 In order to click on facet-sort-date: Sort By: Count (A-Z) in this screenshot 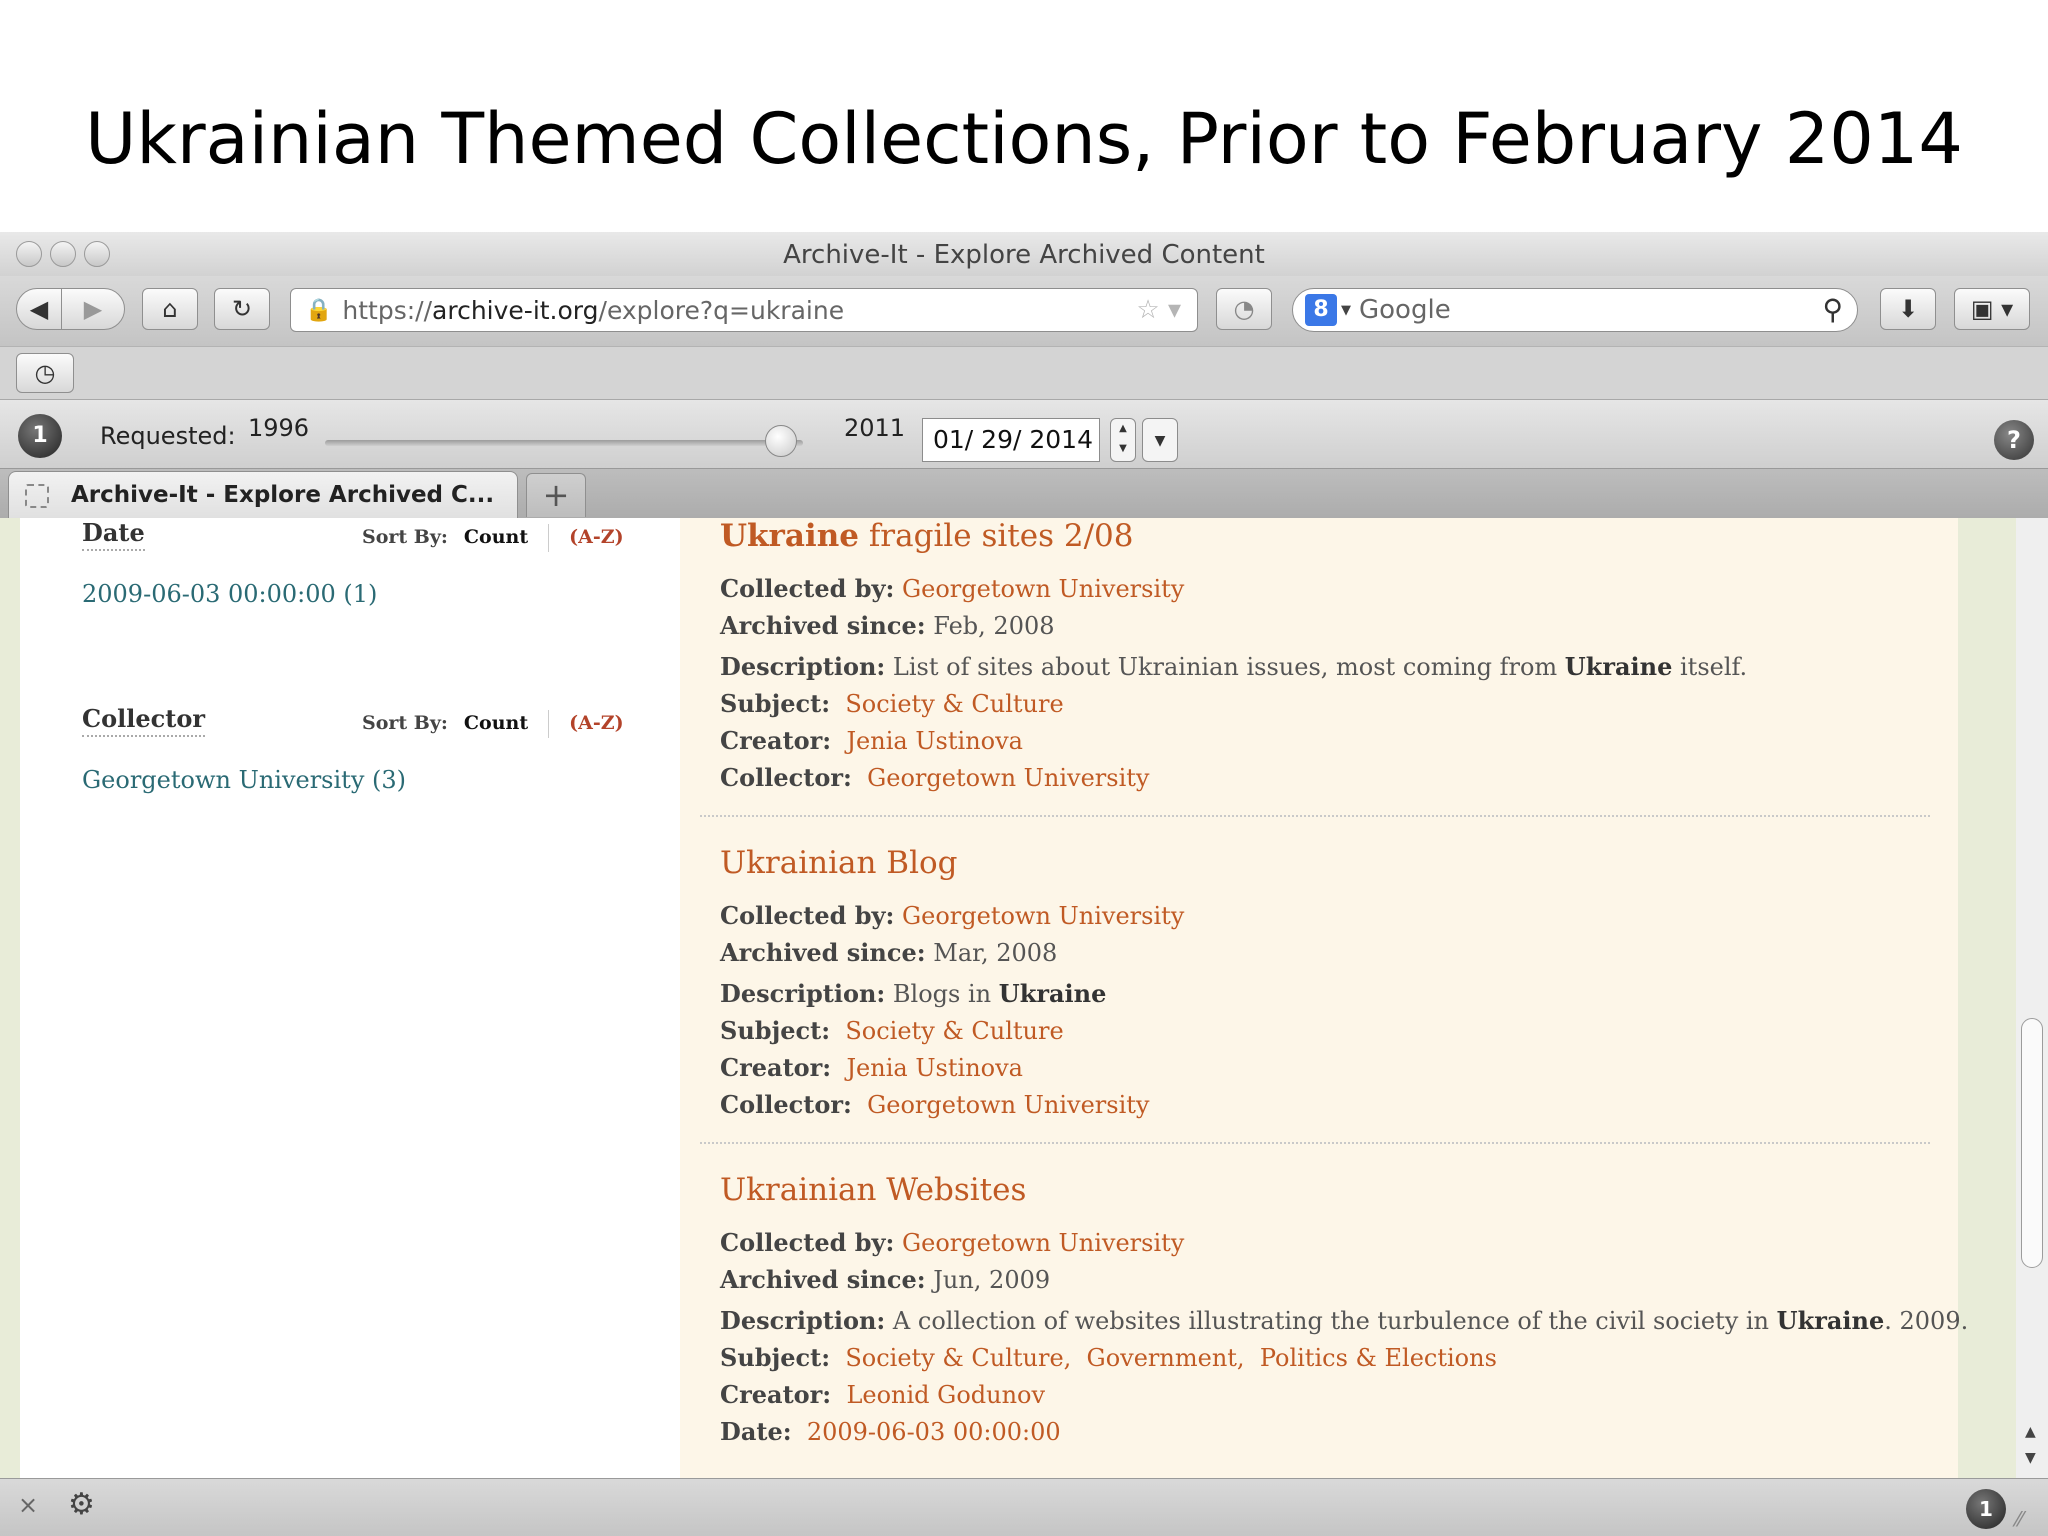, I will do `click(493, 538)`.